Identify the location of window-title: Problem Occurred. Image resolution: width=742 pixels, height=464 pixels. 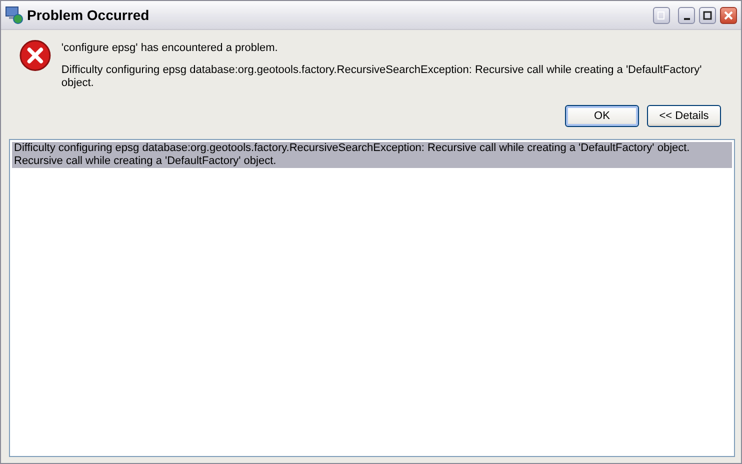
(88, 15).